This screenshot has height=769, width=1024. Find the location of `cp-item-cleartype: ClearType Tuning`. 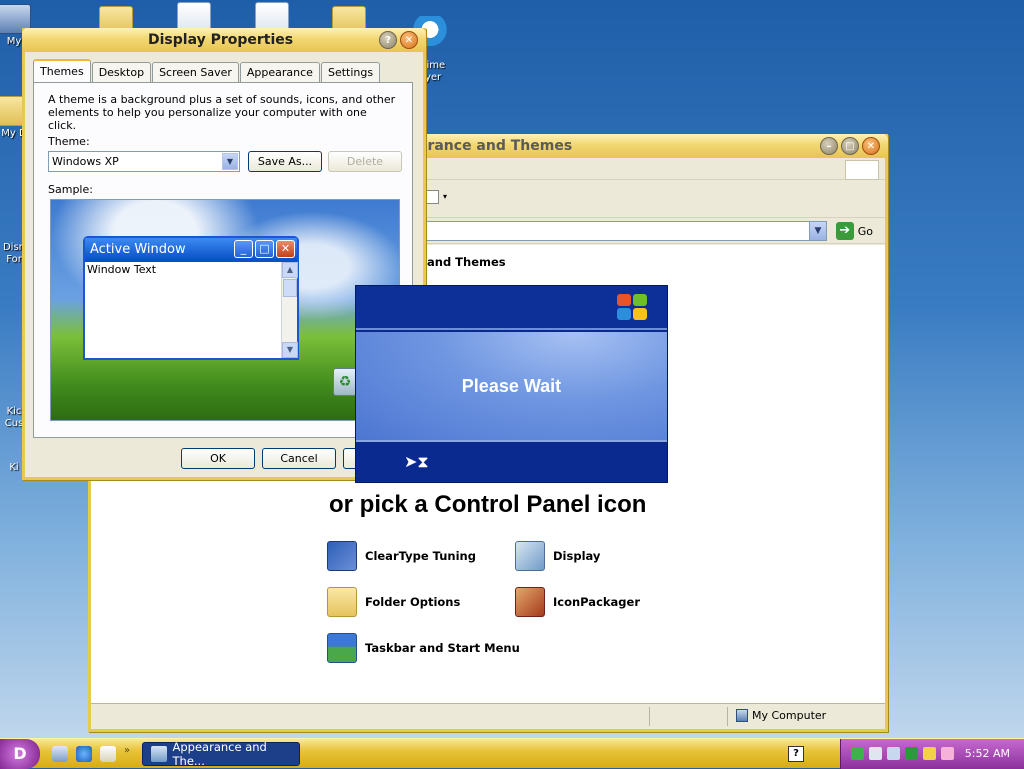

cp-item-cleartype: ClearType Tuning is located at coordinates (401, 556).